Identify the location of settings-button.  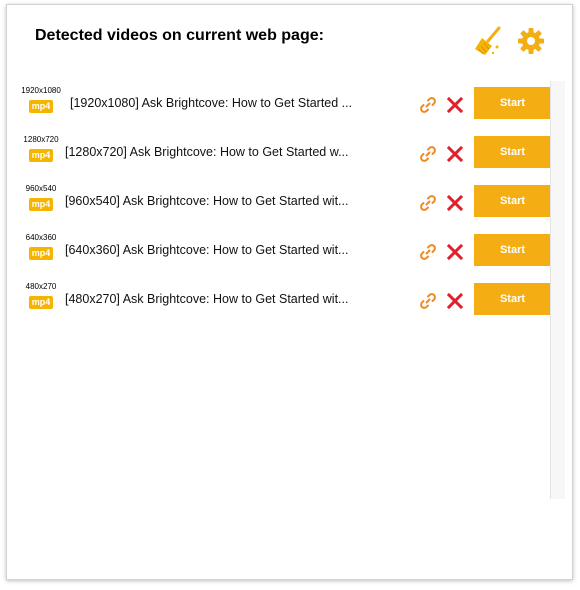
(531, 41).